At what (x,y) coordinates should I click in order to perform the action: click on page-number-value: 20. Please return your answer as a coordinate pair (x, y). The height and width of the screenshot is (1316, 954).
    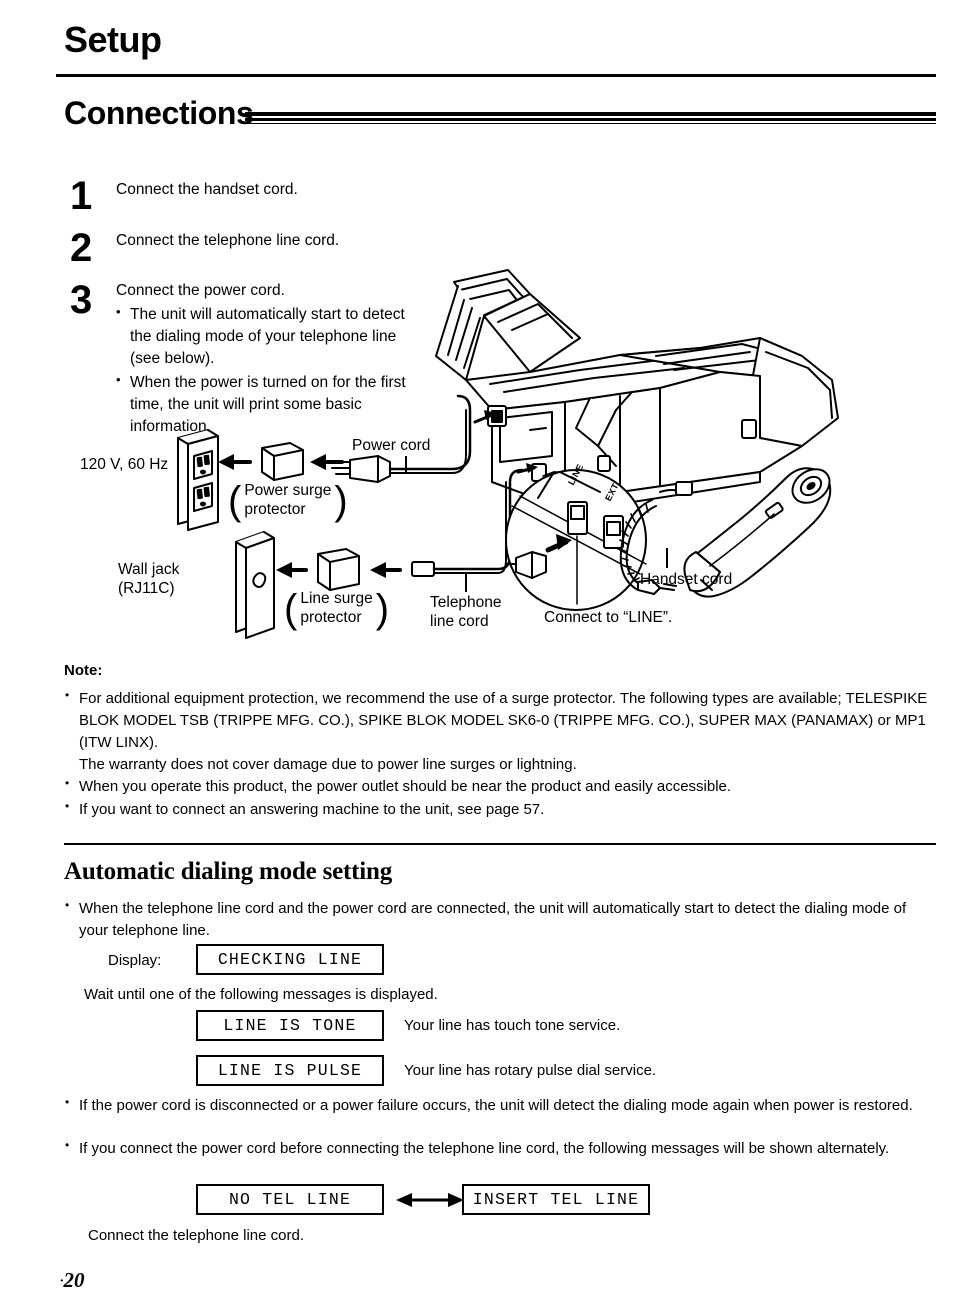
    Looking at the image, I should click on (74, 1280).